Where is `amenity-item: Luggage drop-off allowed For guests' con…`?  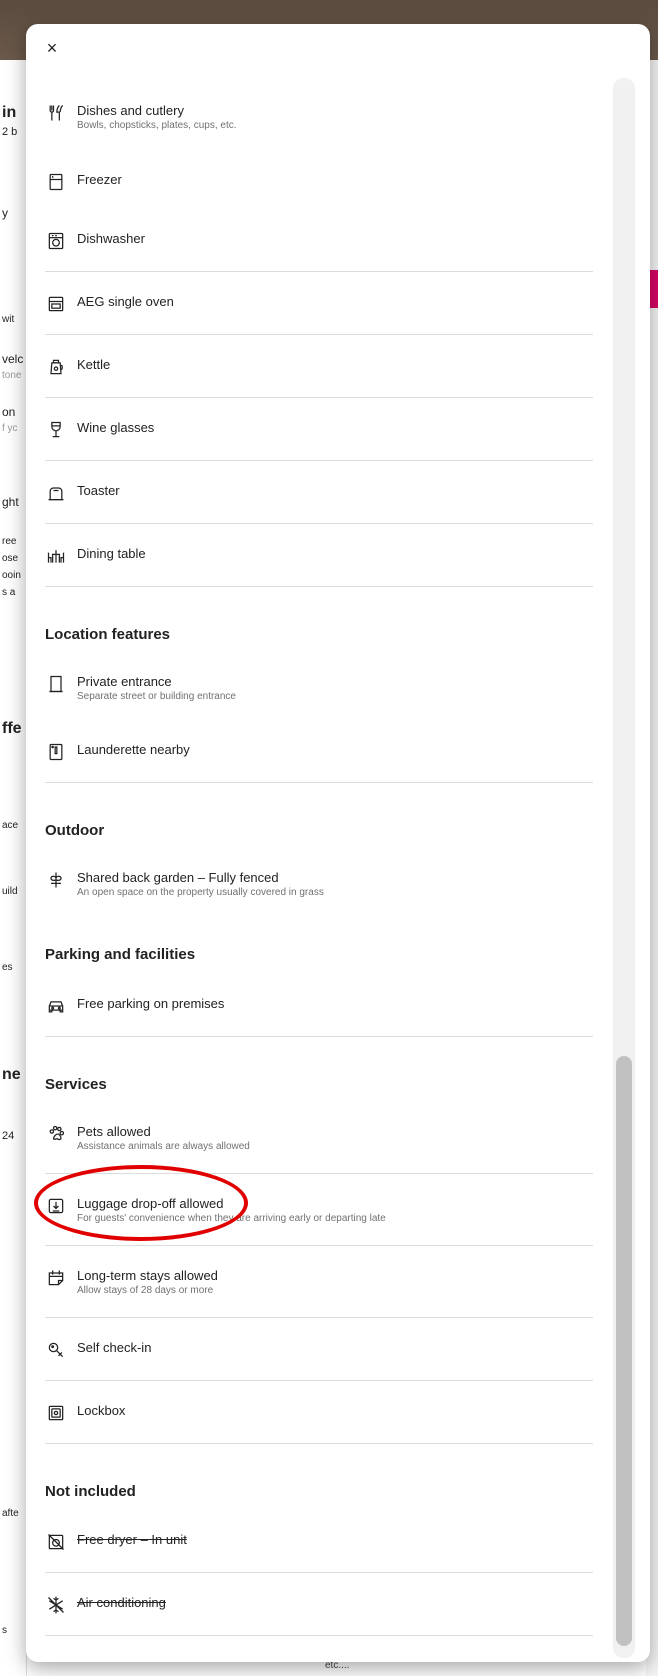 amenity-item: Luggage drop-off allowed For guests' con… is located at coordinates (319, 1210).